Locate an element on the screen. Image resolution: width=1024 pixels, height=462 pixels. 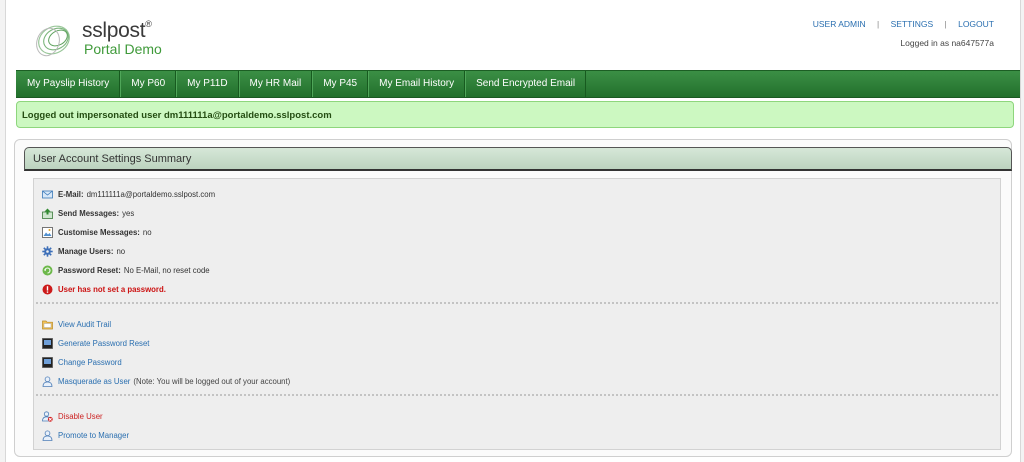
email-row: E-Mail: dm111111a@portaldemo.sslpost.com is located at coordinates (128, 194).